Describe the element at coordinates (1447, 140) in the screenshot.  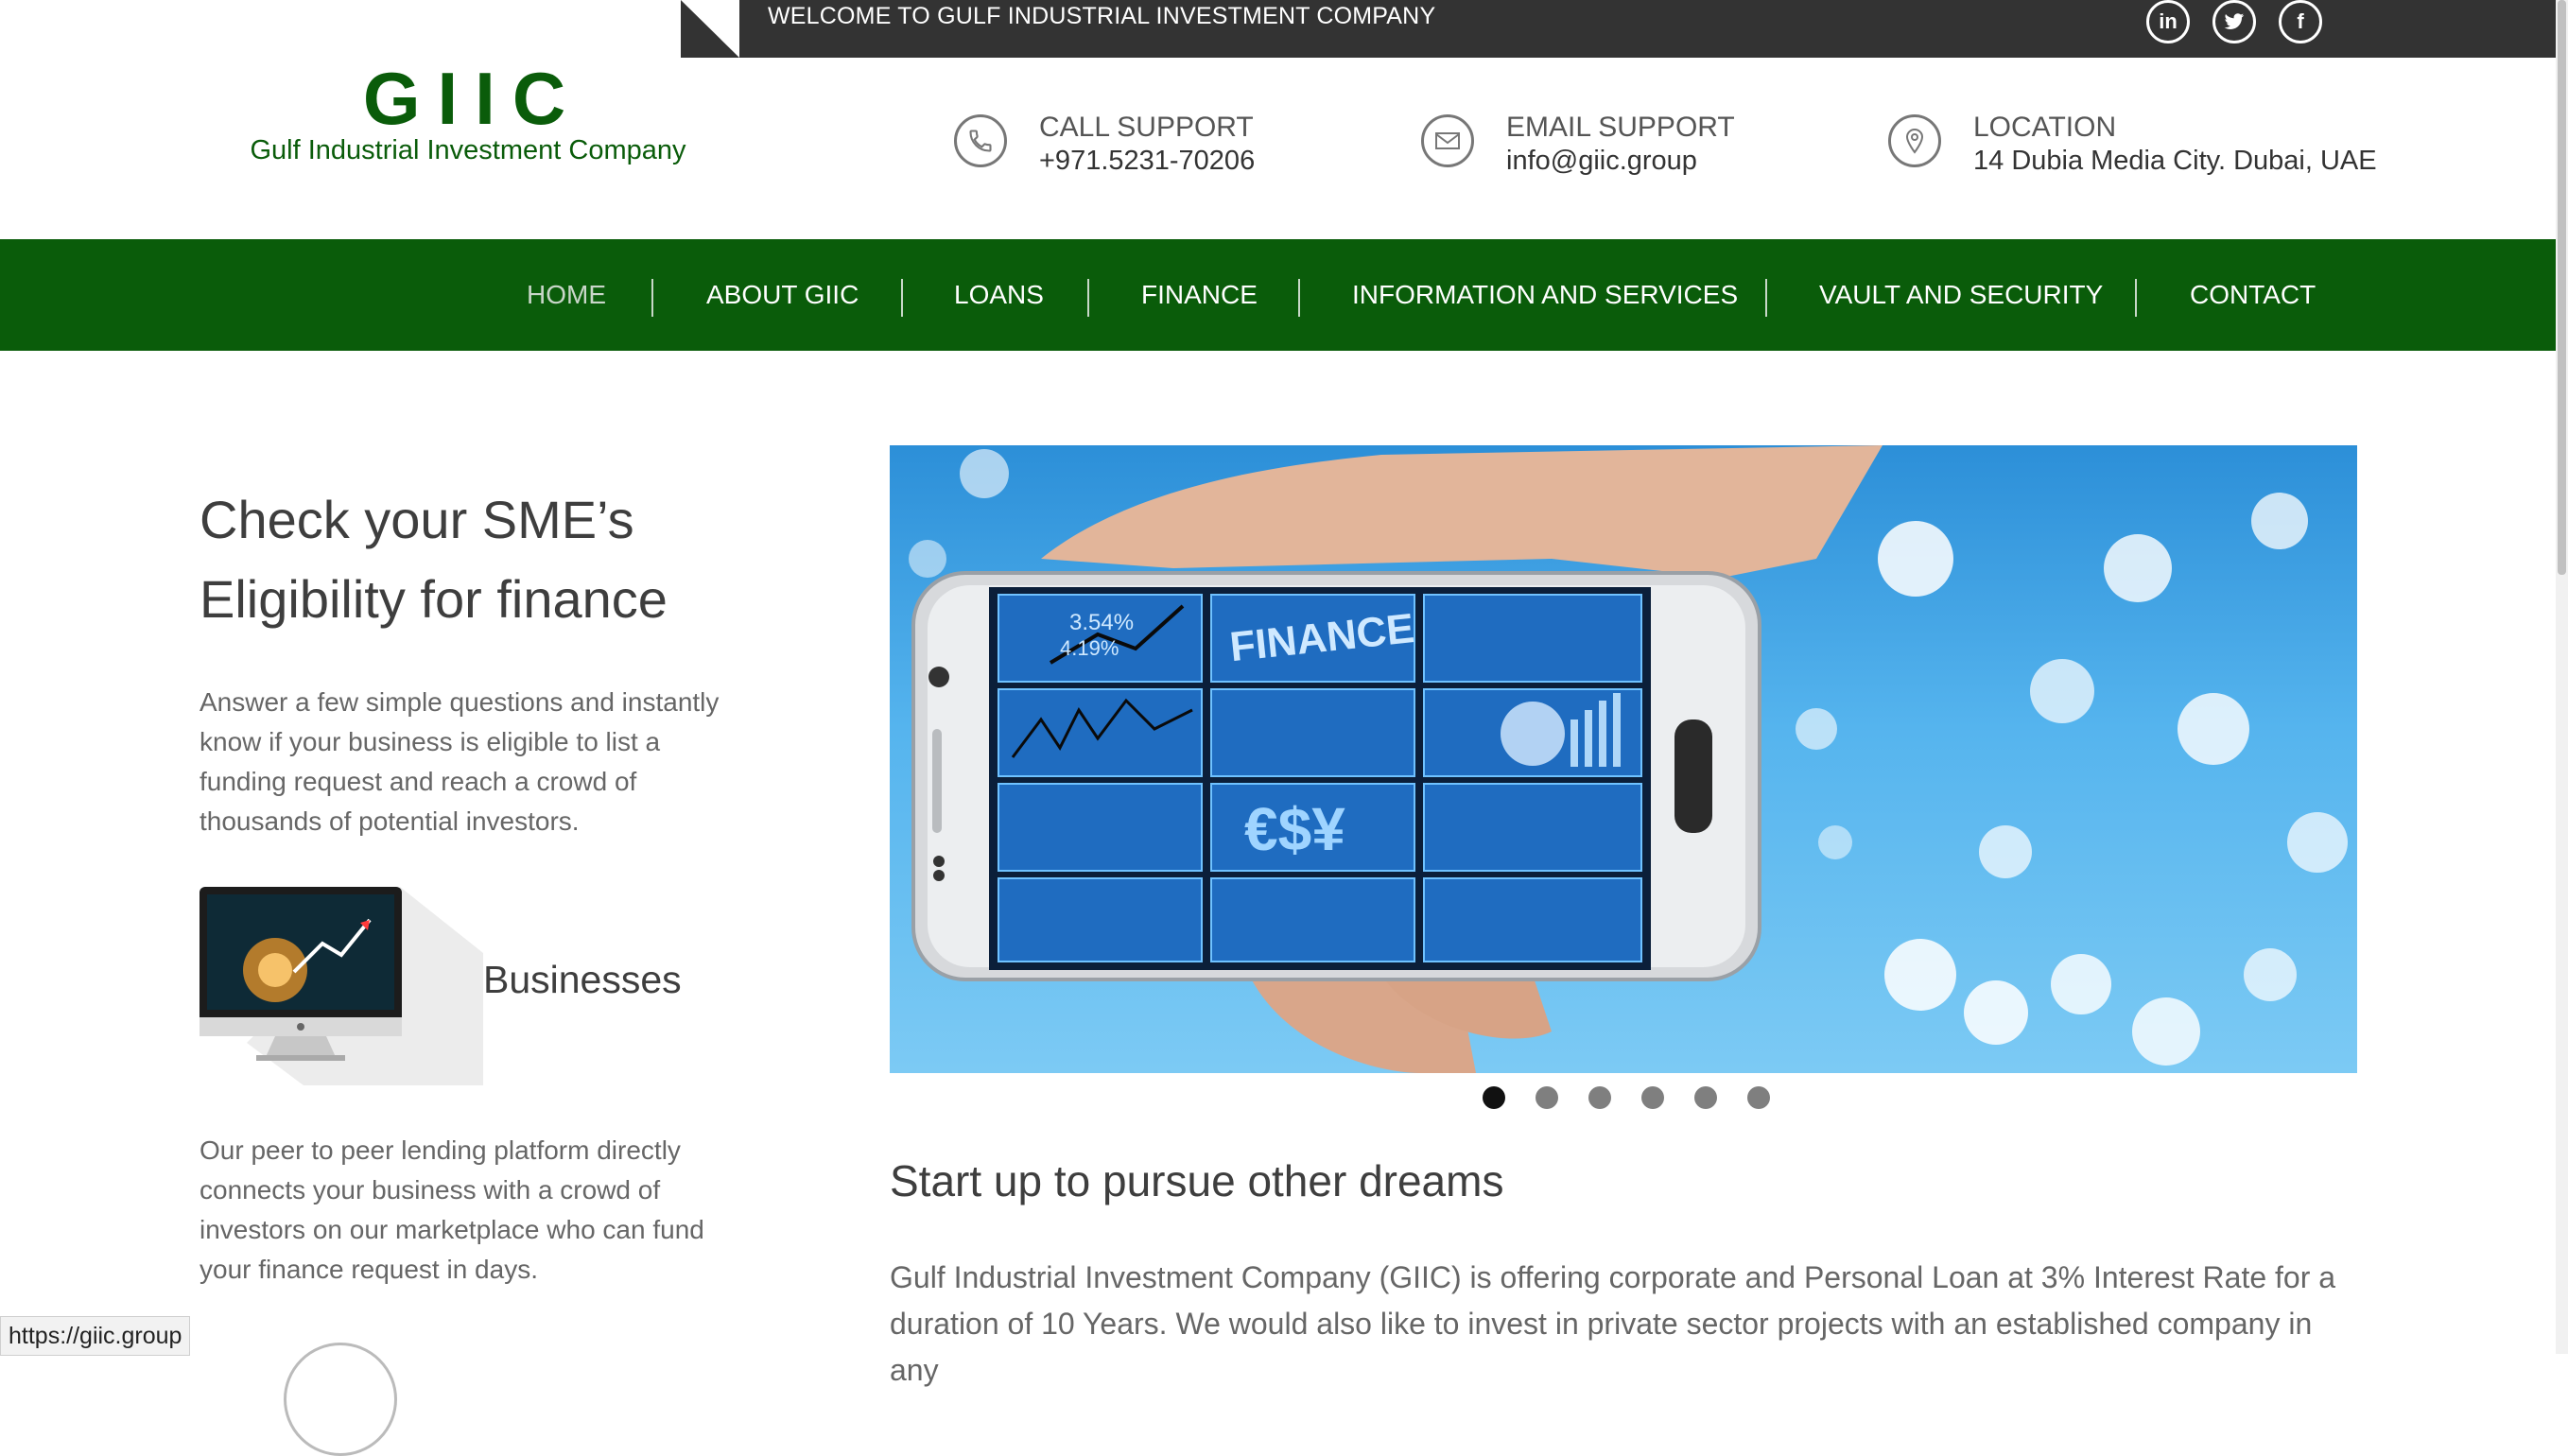
I see `envelope-icon` at that location.